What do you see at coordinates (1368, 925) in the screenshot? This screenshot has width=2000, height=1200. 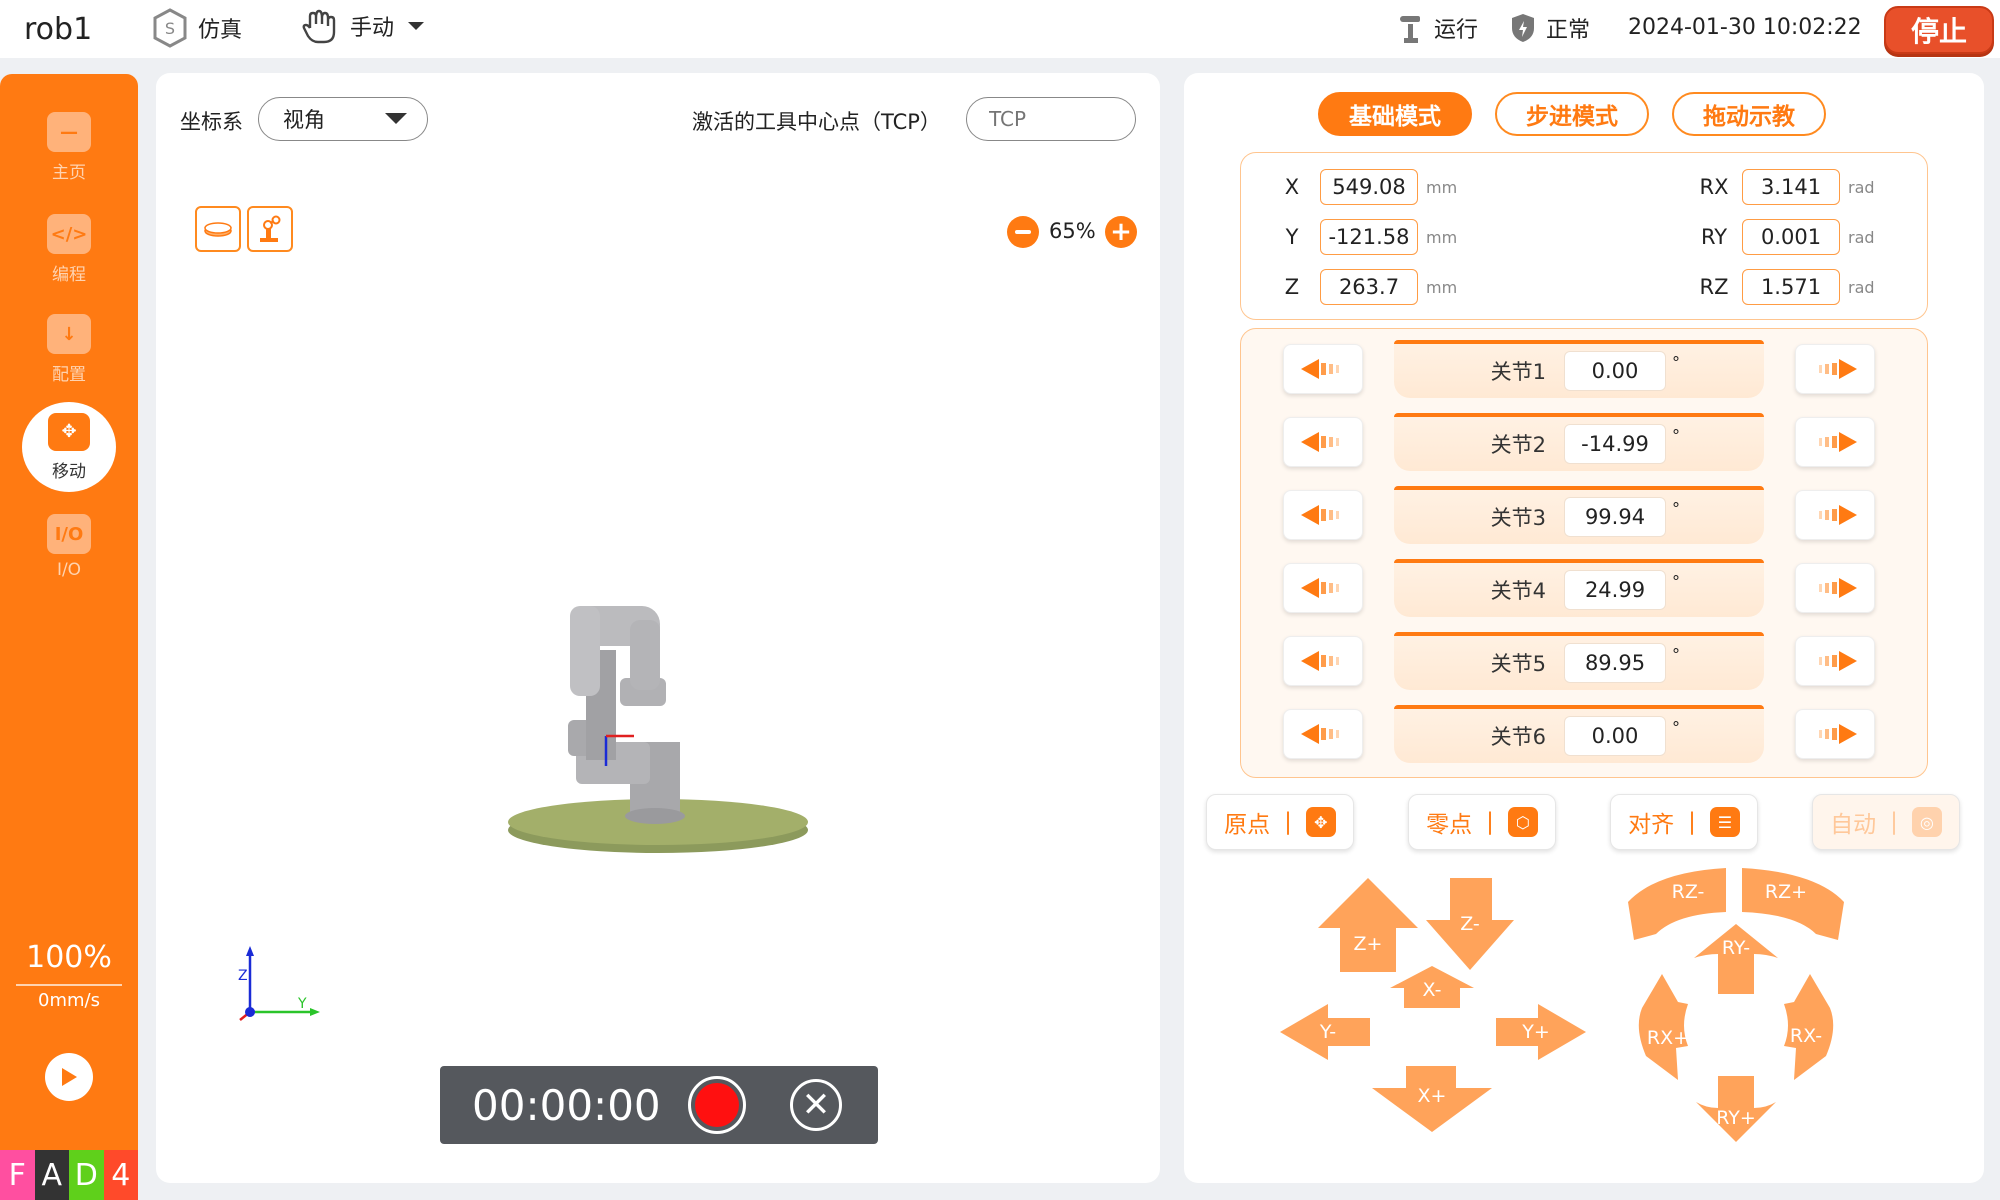 I see `z-plus-button: Z+` at bounding box center [1368, 925].